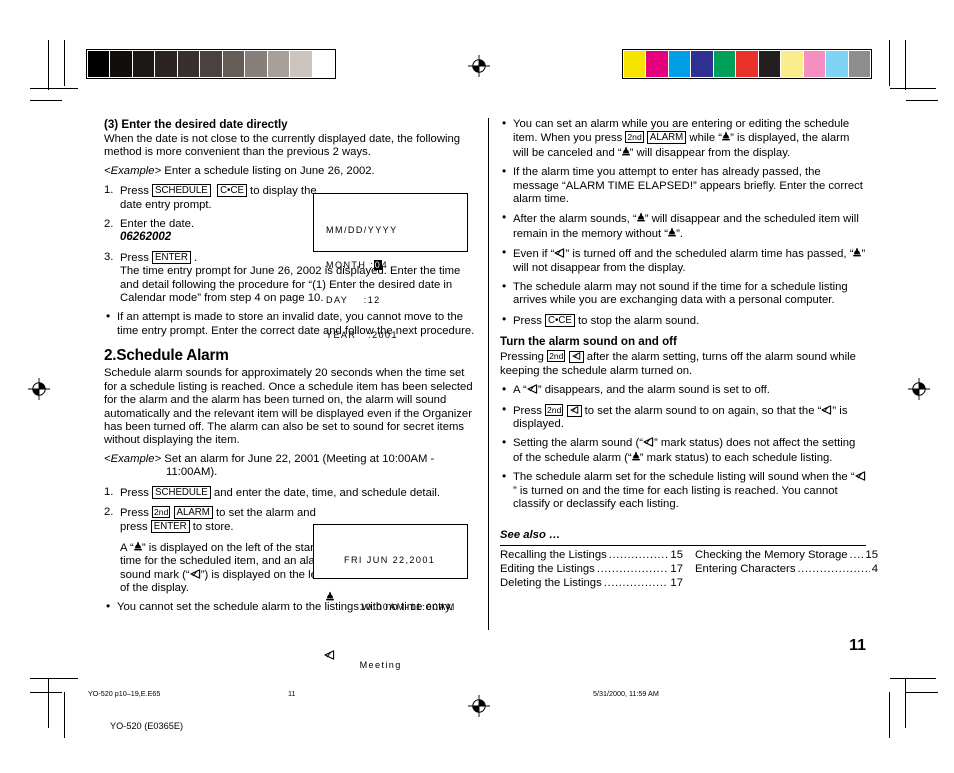 This screenshot has height=773, width=954. Describe the element at coordinates (534, 254) in the screenshot. I see `right-bullet-4-a: Even if “` at that location.